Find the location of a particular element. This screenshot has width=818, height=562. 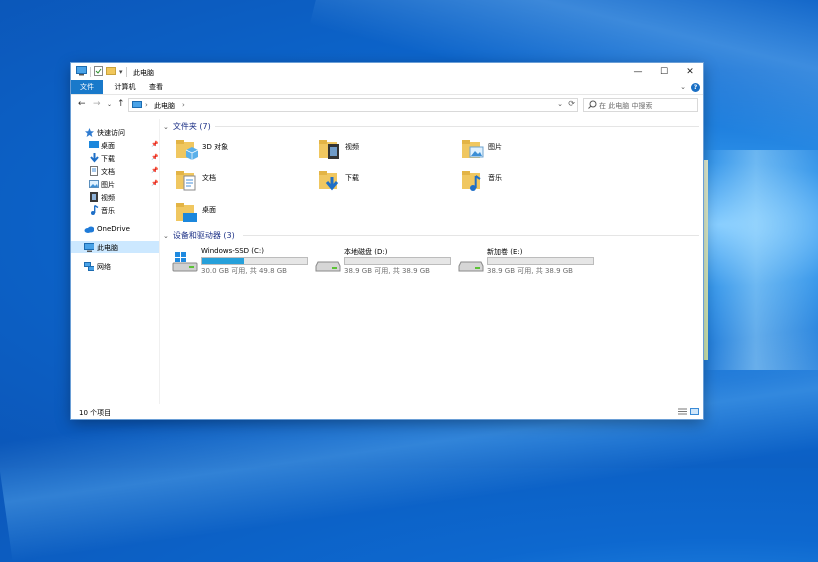

address-bar: › 此电脑 › ⌄ ⟳ is located at coordinates (353, 105).